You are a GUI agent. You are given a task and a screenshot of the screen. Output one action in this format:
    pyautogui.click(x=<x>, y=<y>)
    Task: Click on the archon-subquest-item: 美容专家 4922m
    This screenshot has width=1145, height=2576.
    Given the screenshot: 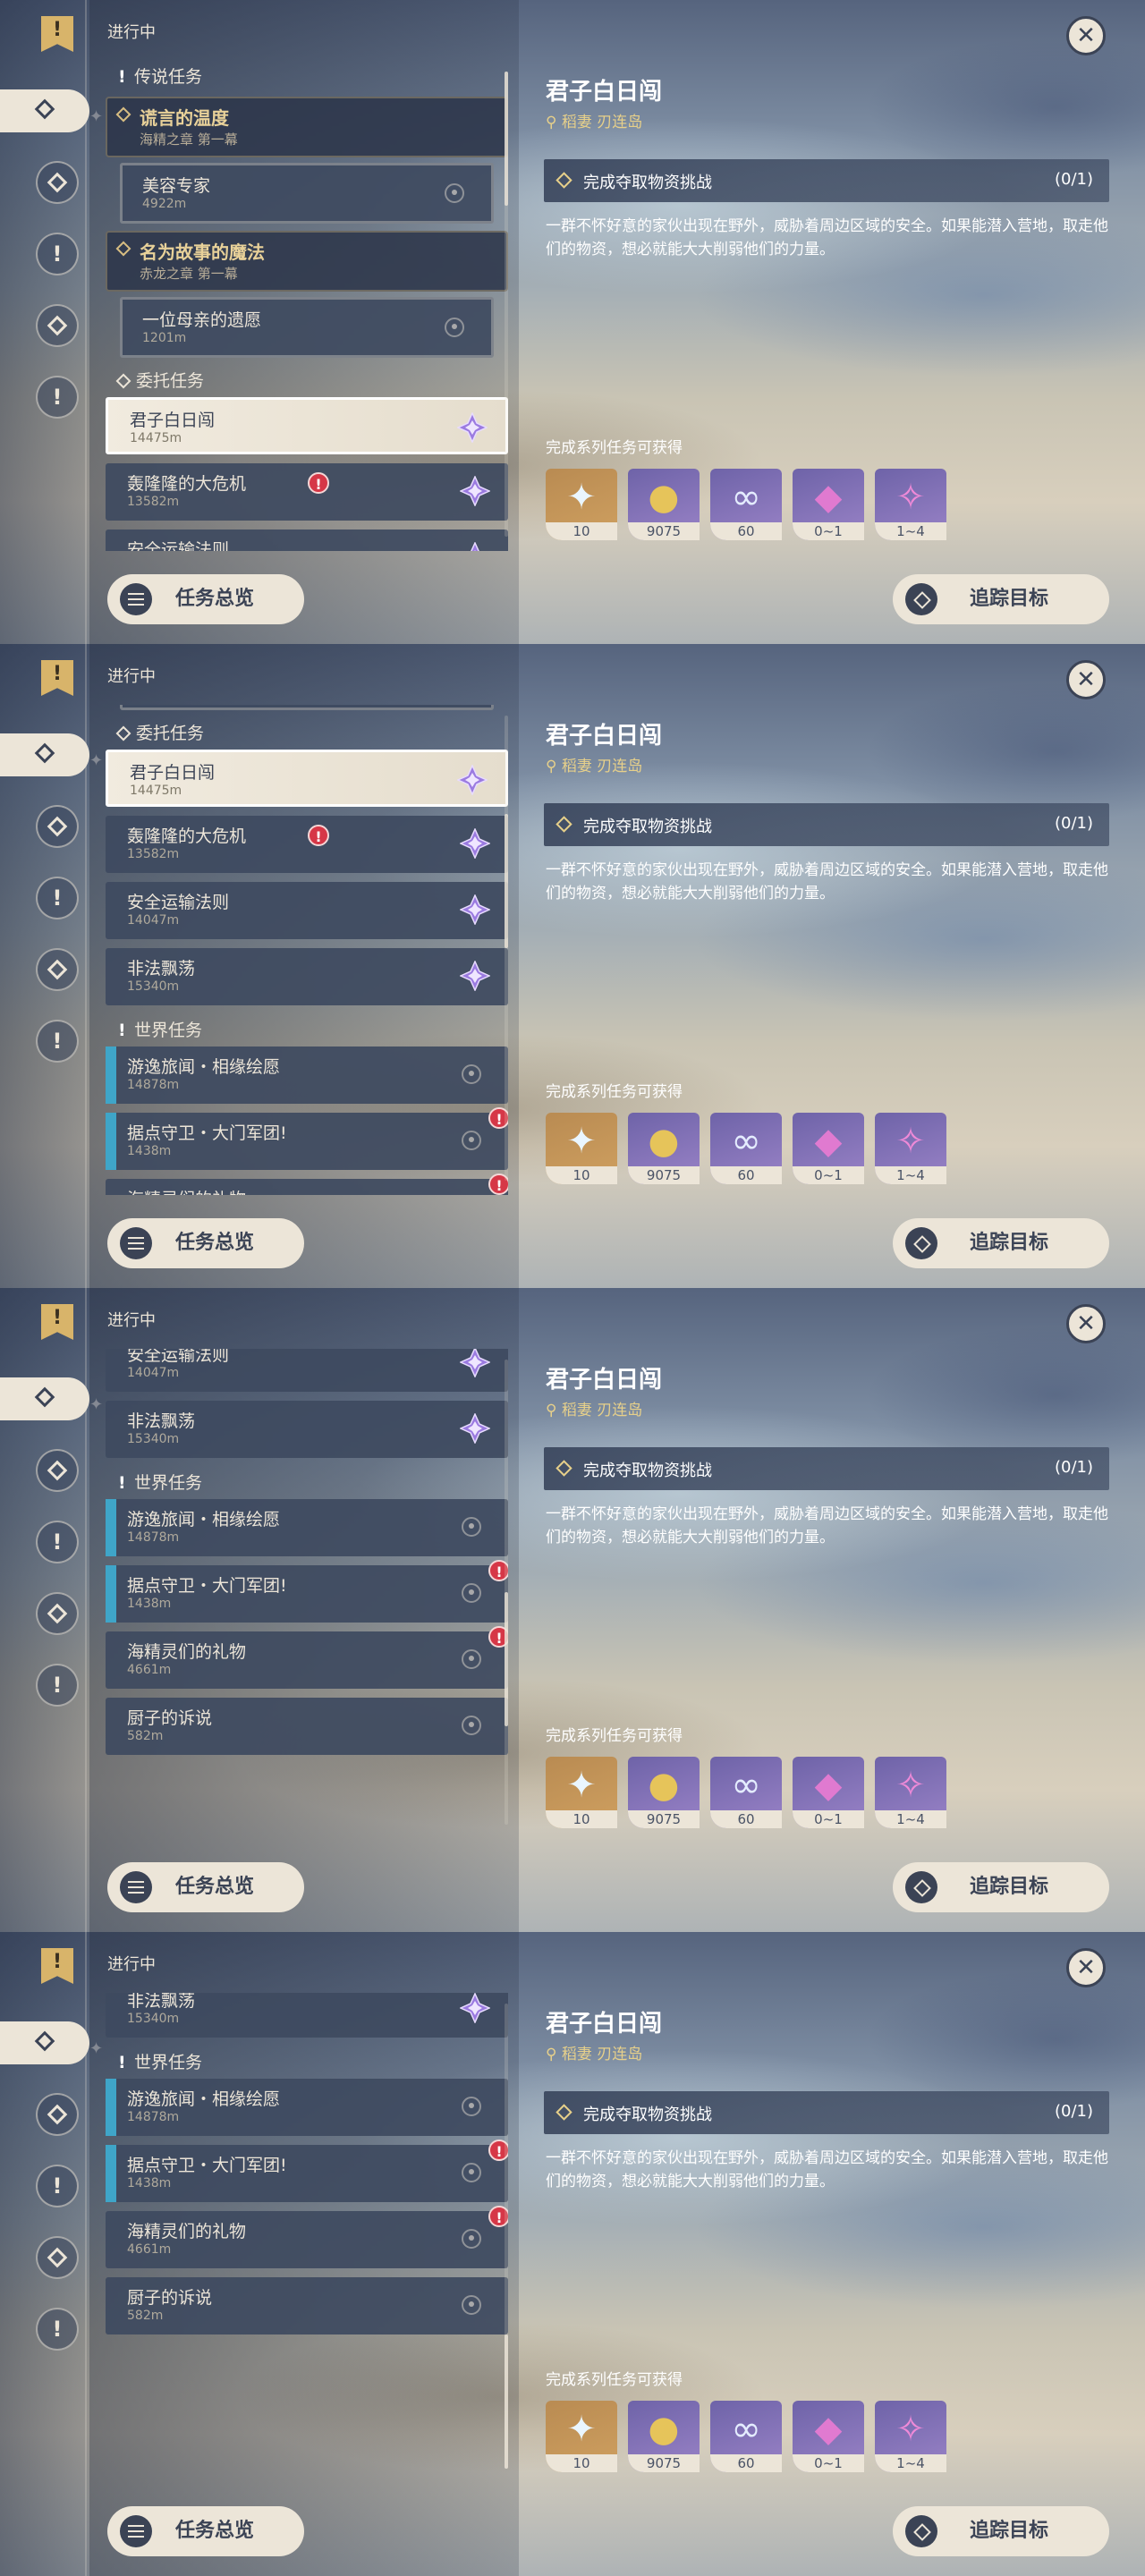 What is the action you would take?
    pyautogui.click(x=307, y=193)
    